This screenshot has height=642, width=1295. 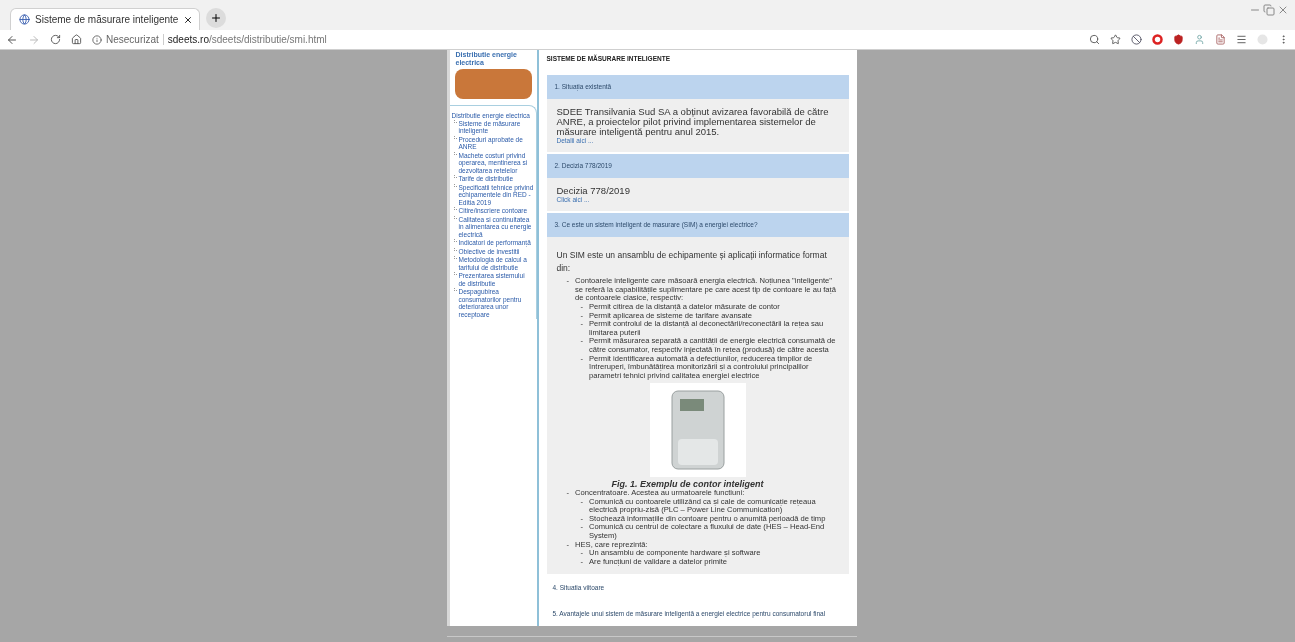 What do you see at coordinates (76, 39) in the screenshot?
I see `home-icon` at bounding box center [76, 39].